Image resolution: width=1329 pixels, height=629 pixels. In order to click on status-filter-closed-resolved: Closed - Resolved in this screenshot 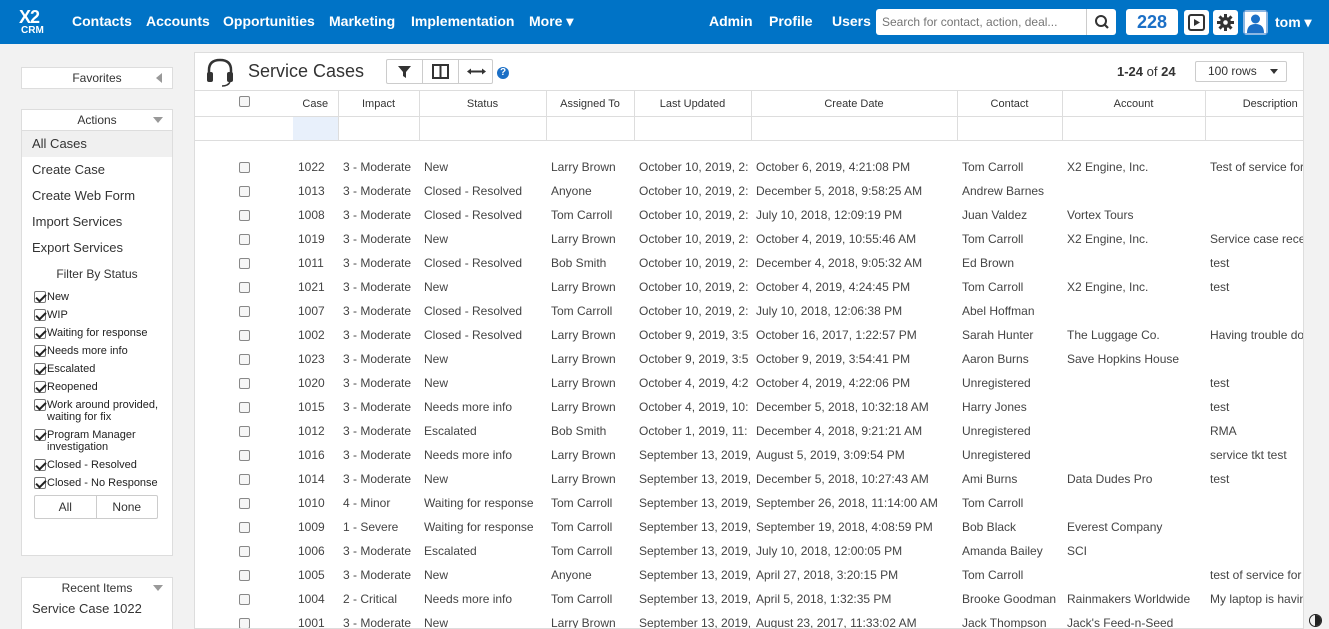, I will do `click(97, 465)`.